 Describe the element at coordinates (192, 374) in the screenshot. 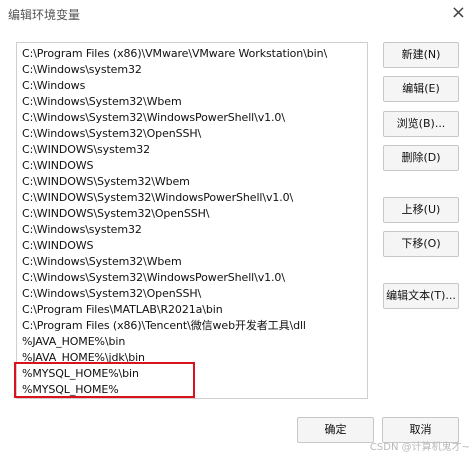

I see `list-item: %MYSQL_HOME%\bin` at that location.